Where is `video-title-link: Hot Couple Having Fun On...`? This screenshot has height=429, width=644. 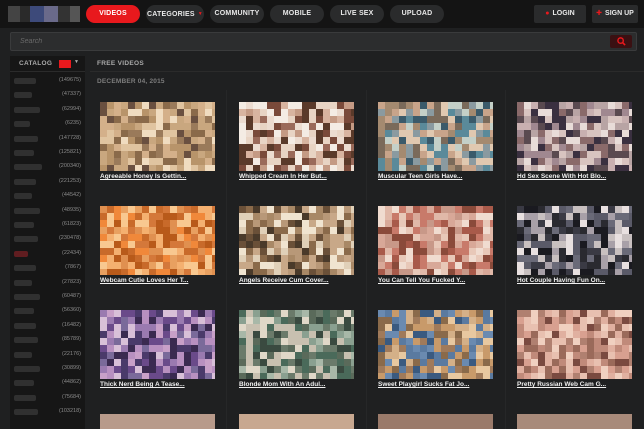 video-title-link: Hot Couple Having Fun On... is located at coordinates (576, 280).